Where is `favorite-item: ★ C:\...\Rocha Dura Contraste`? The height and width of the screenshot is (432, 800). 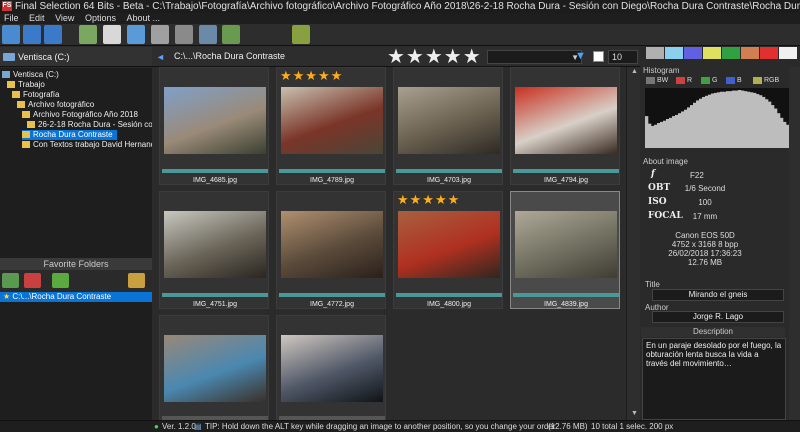 favorite-item: ★ C:\...\Rocha Dura Contraste is located at coordinates (76, 297).